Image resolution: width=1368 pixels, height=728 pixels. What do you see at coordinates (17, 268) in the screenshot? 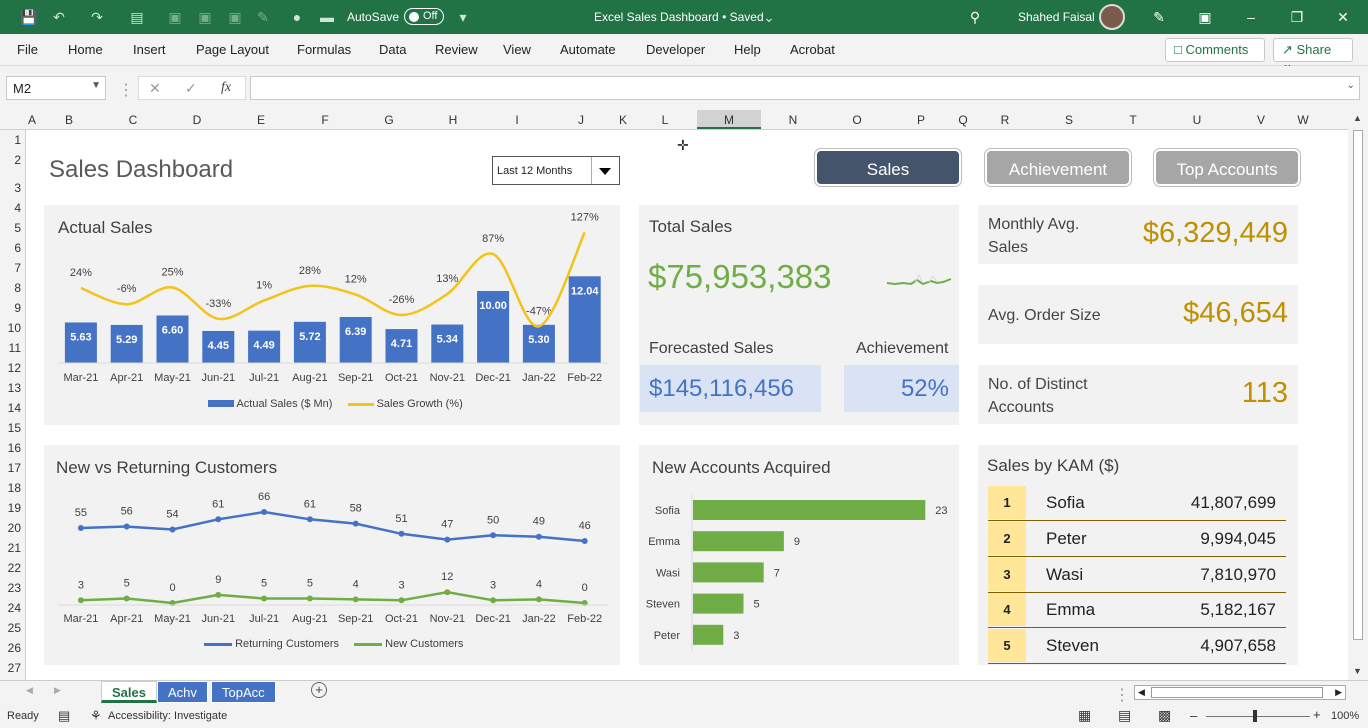
I see `row-header: 7` at bounding box center [17, 268].